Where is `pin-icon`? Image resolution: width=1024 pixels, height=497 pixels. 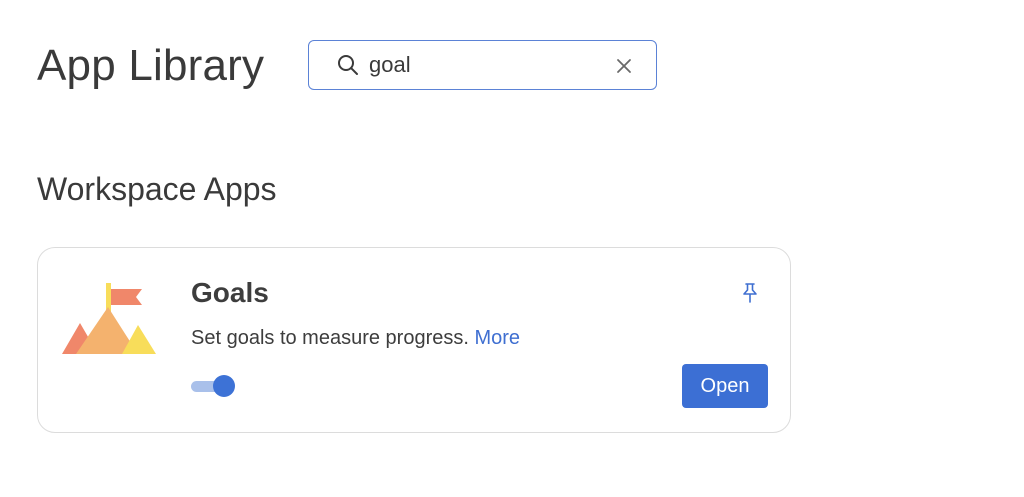
pin-icon is located at coordinates (750, 293).